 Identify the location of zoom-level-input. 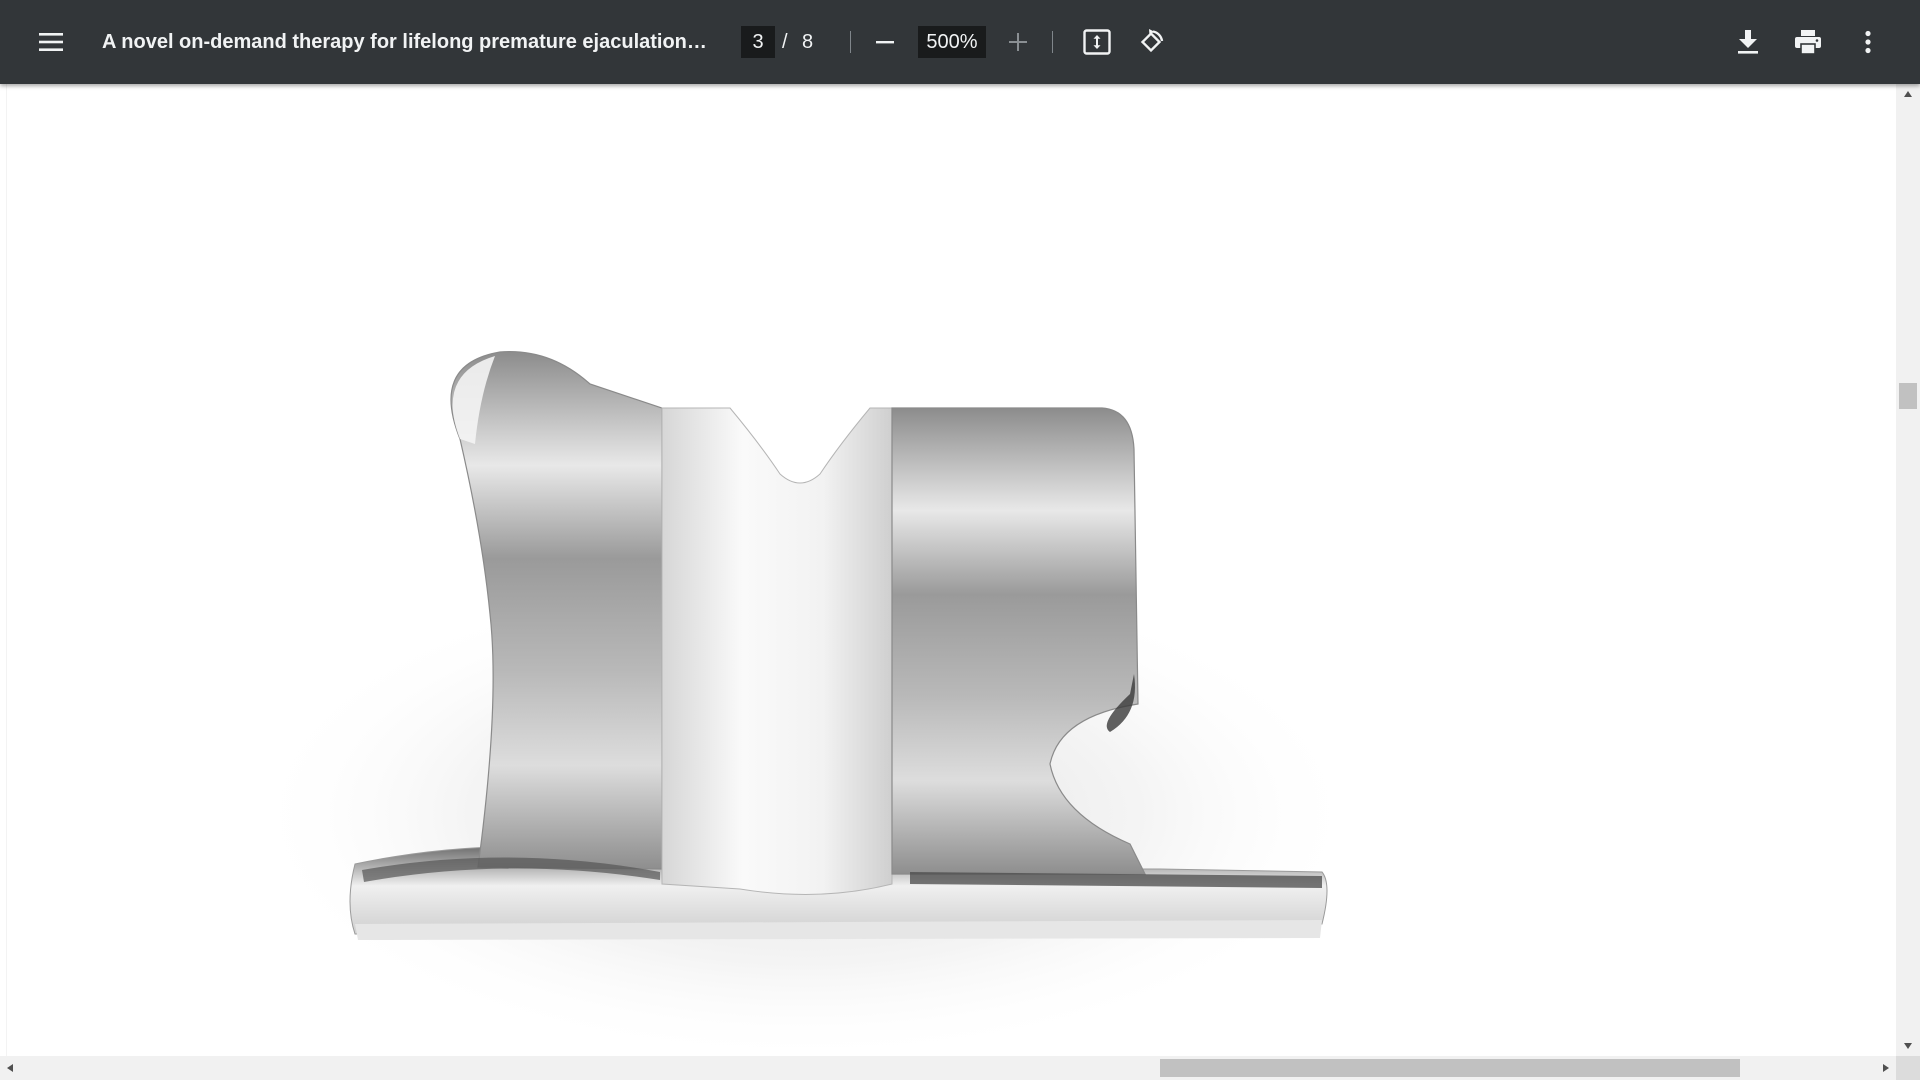
(952, 42).